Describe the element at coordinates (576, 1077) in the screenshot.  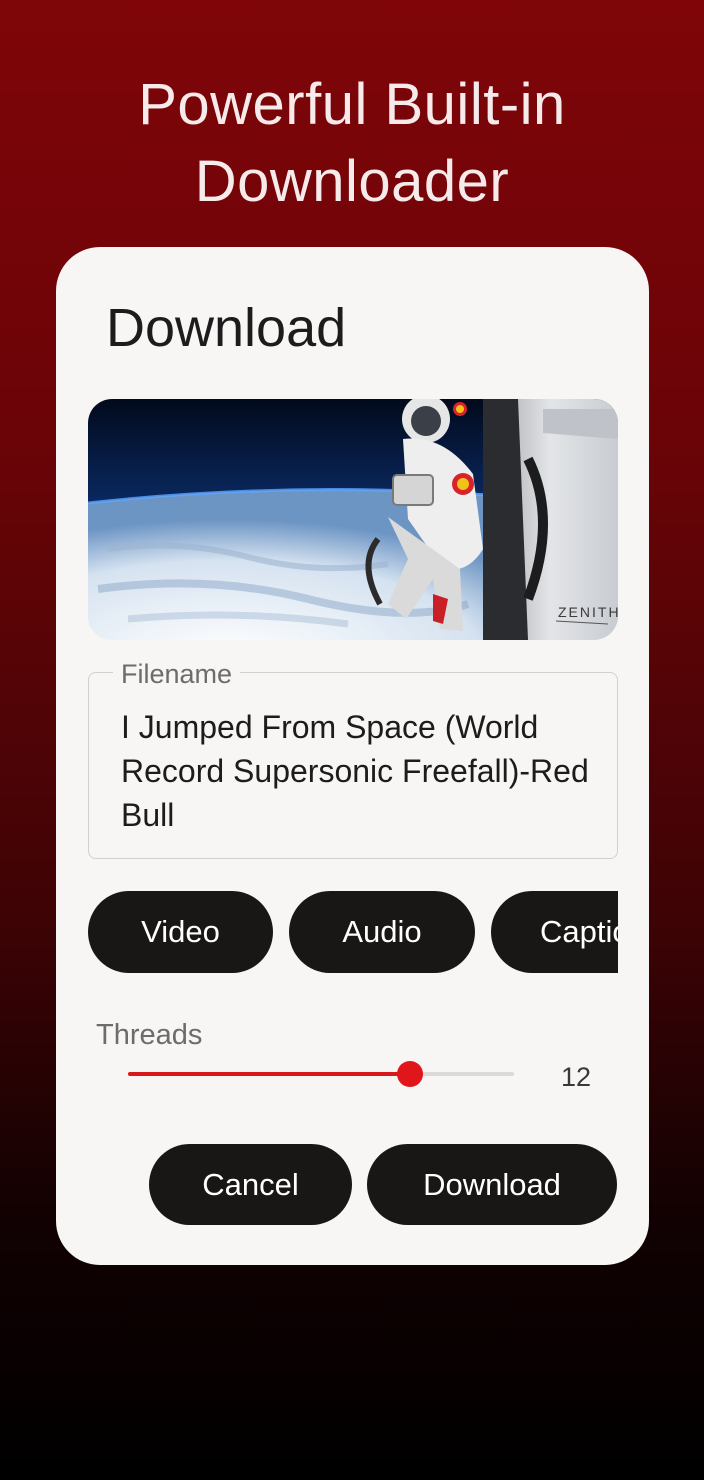
I see `threads-value: 12` at that location.